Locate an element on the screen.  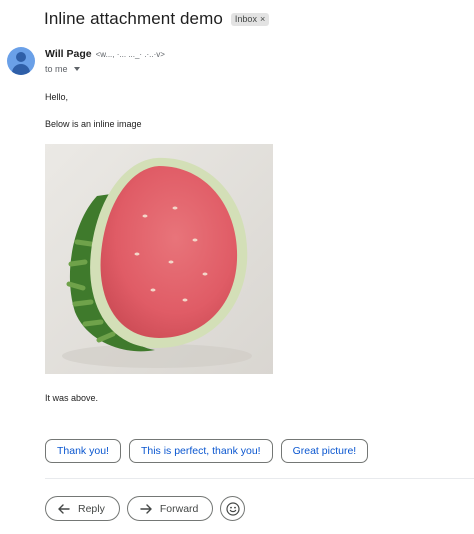
reply-actions: Reply Forward is located at coordinates (145, 508).